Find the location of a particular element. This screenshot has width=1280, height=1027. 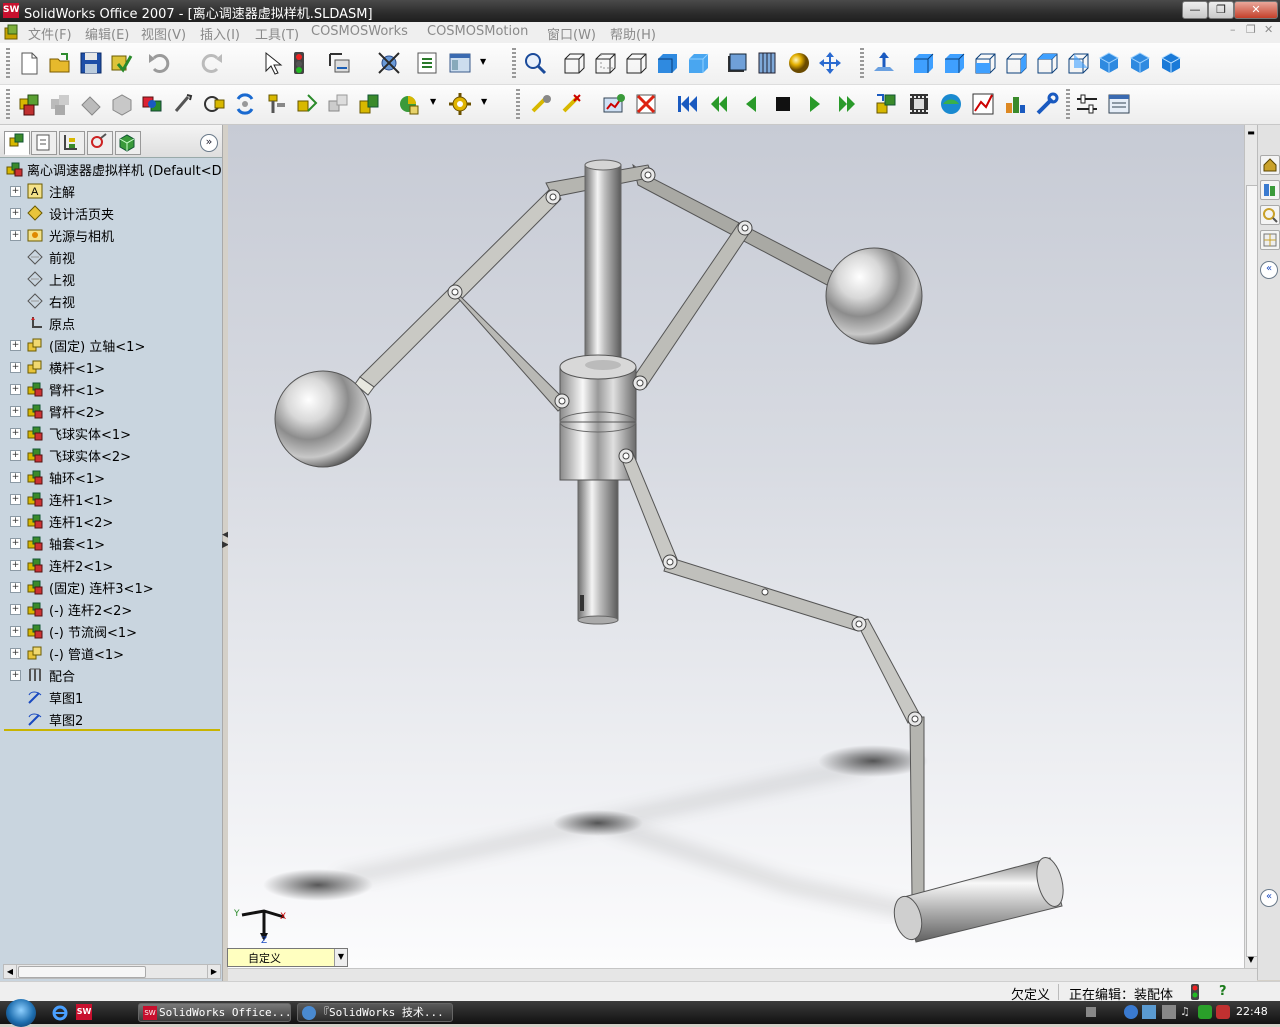

zoom-fit-icon is located at coordinates (535, 63).